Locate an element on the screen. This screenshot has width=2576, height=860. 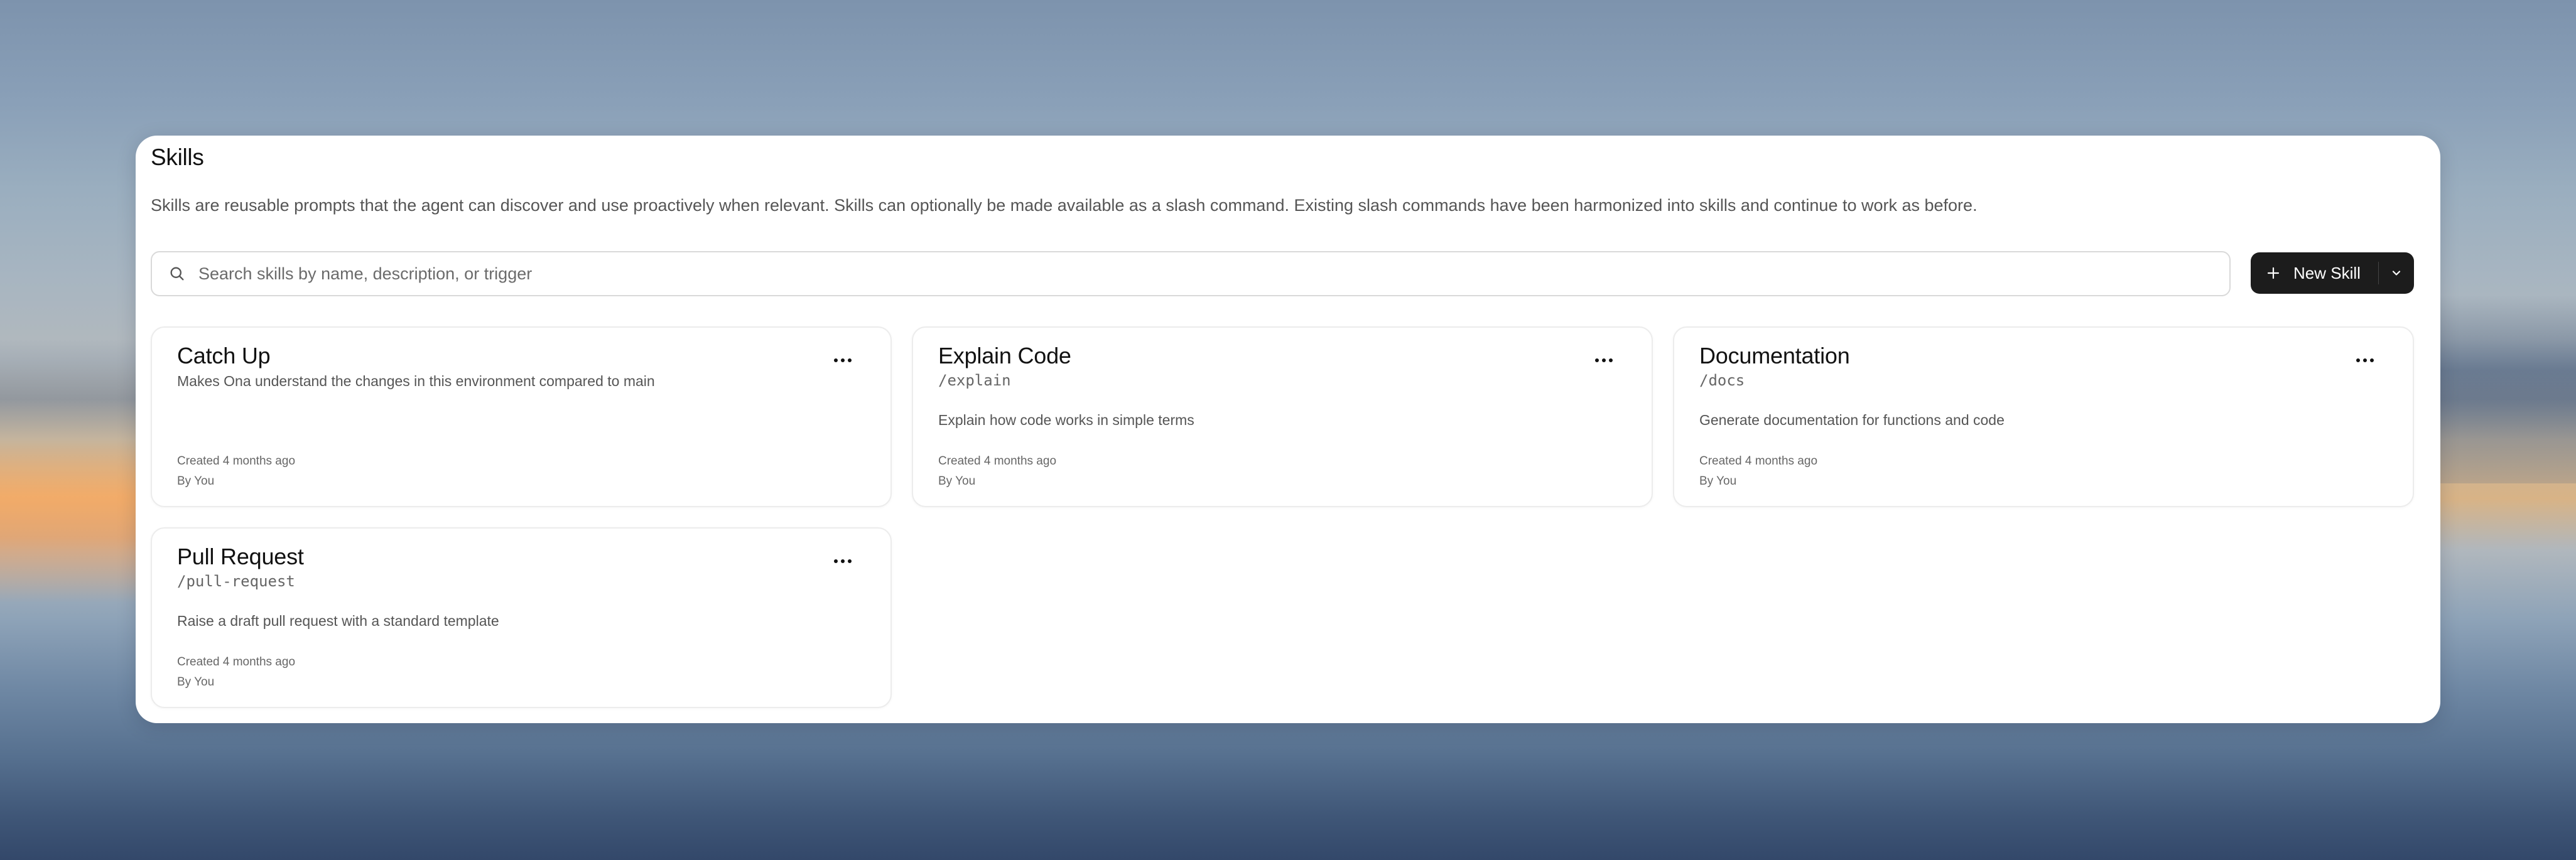
new-skill-label: New Skill is located at coordinates (2327, 272).